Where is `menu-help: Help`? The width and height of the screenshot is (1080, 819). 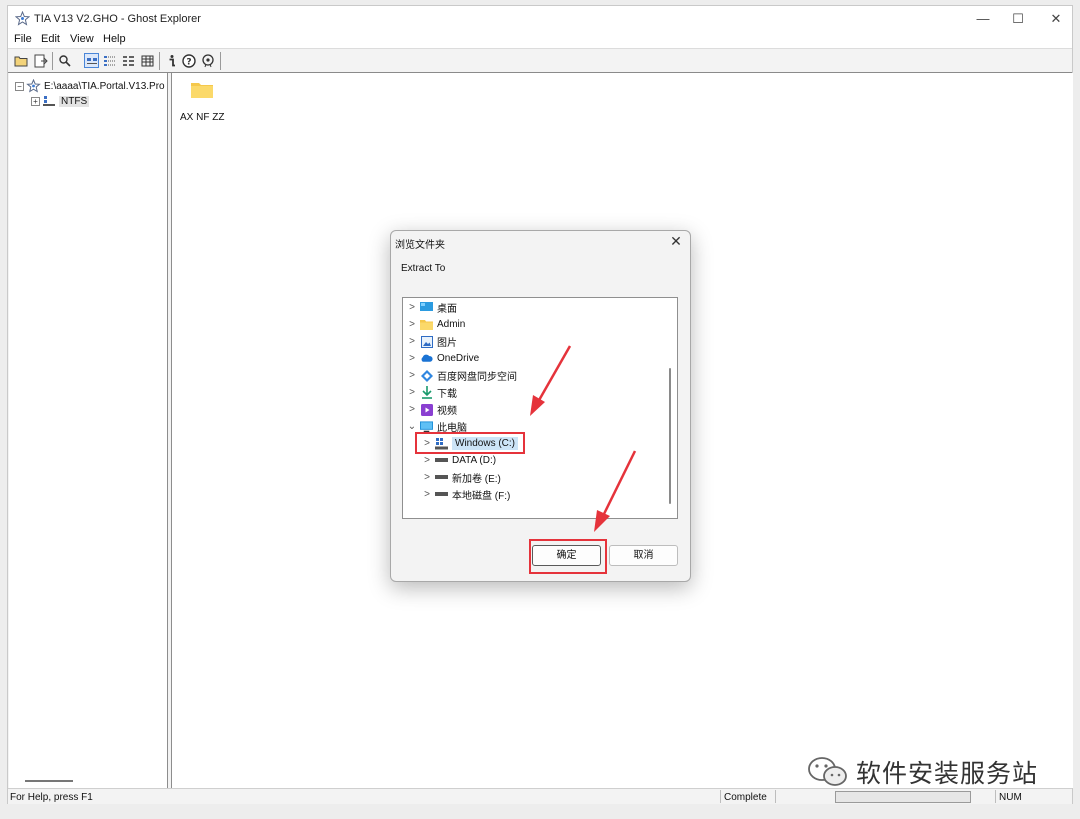
menu-help: Help is located at coordinates (114, 39).